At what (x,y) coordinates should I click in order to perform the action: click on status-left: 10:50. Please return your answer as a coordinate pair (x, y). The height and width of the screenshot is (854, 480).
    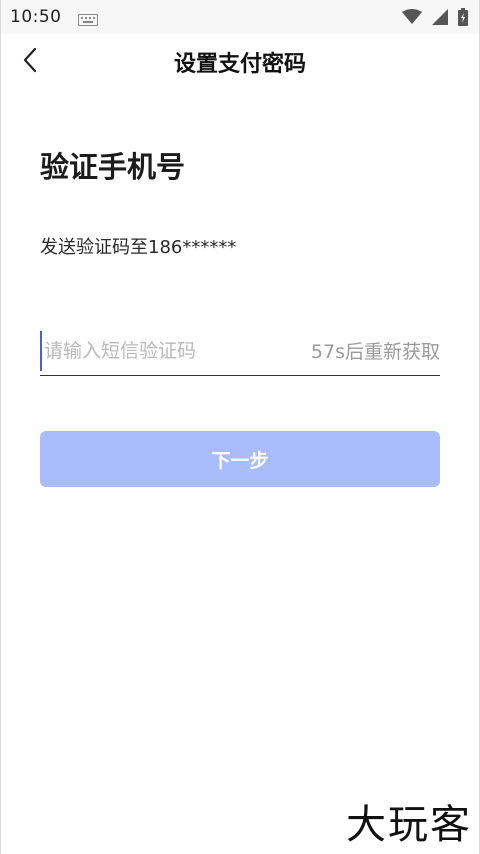
    Looking at the image, I should click on (54, 17).